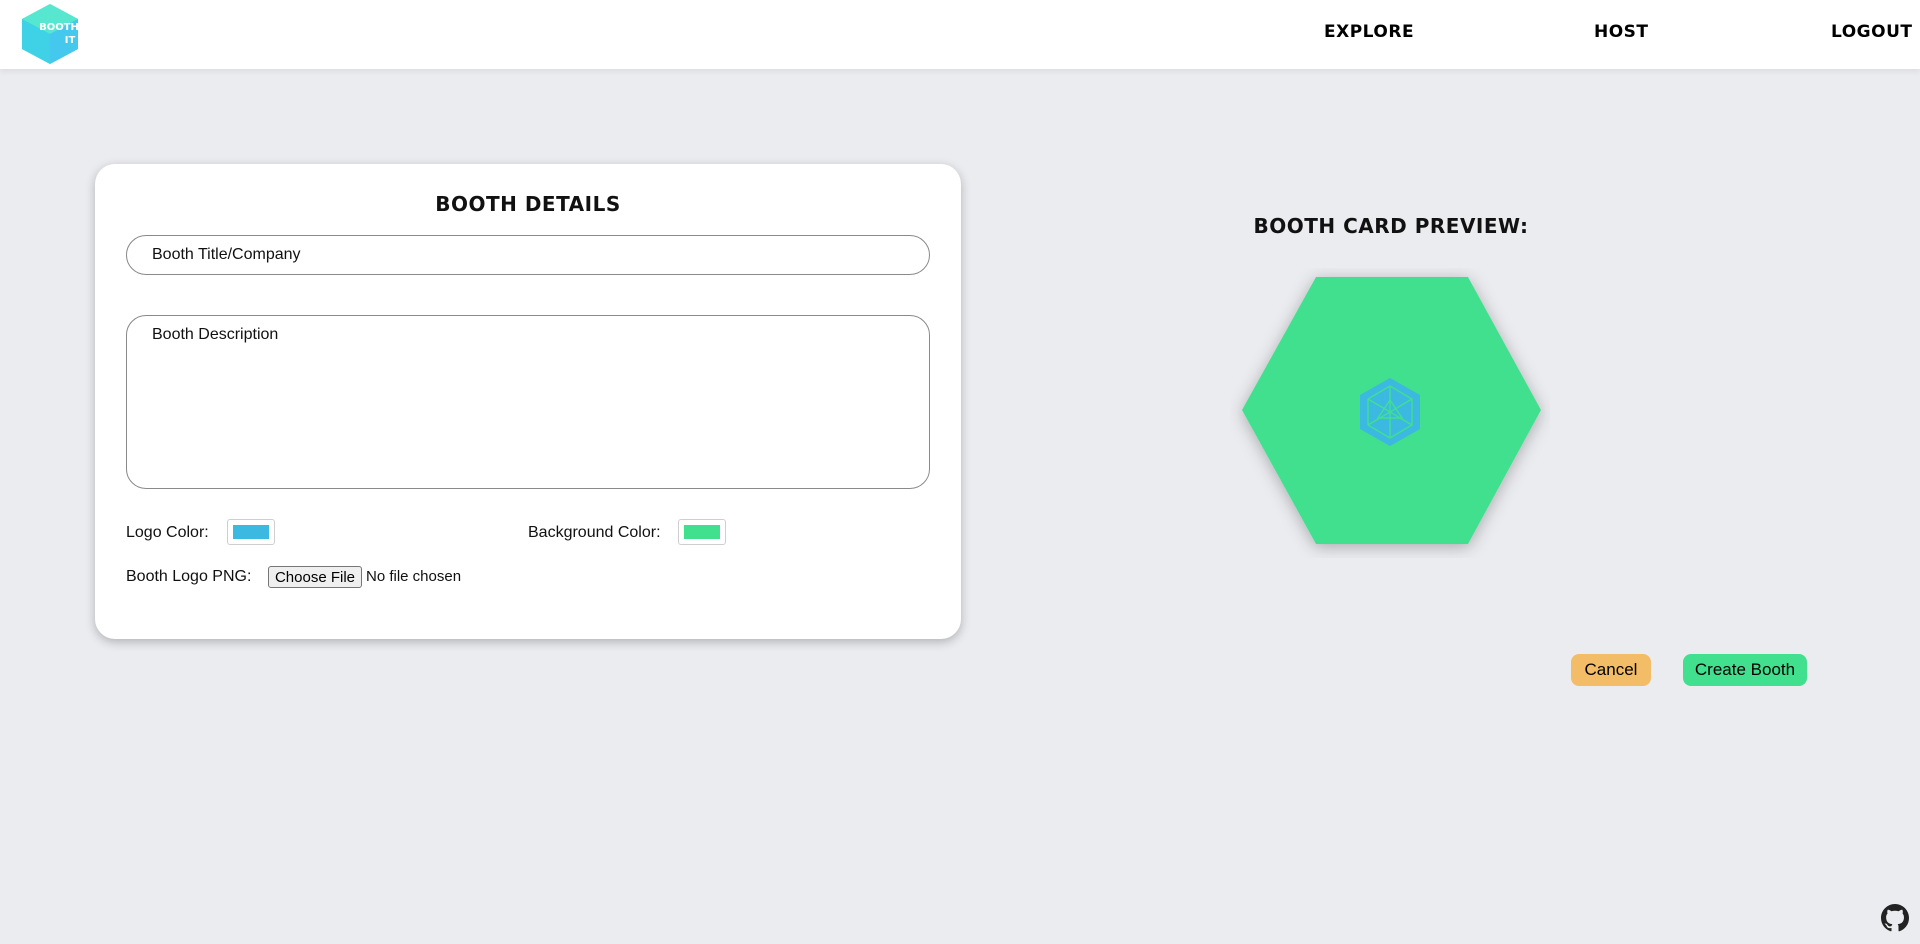  Describe the element at coordinates (189, 576) in the screenshot. I see `booth-logo-png-label: Booth Logo PNG:` at that location.